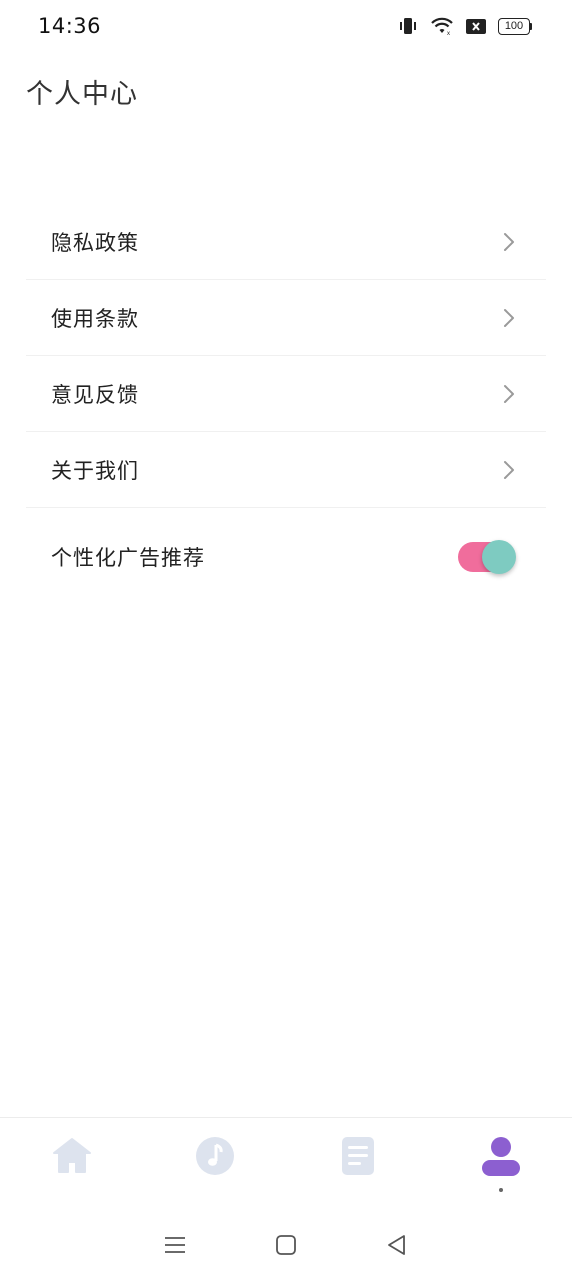  I want to click on tab-document, so click(357, 1160).